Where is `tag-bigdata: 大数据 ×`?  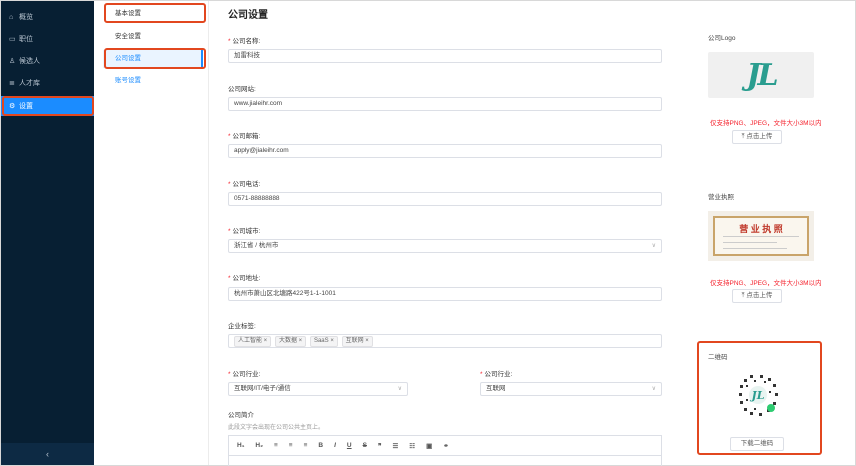 tag-bigdata: 大数据 × is located at coordinates (290, 341).